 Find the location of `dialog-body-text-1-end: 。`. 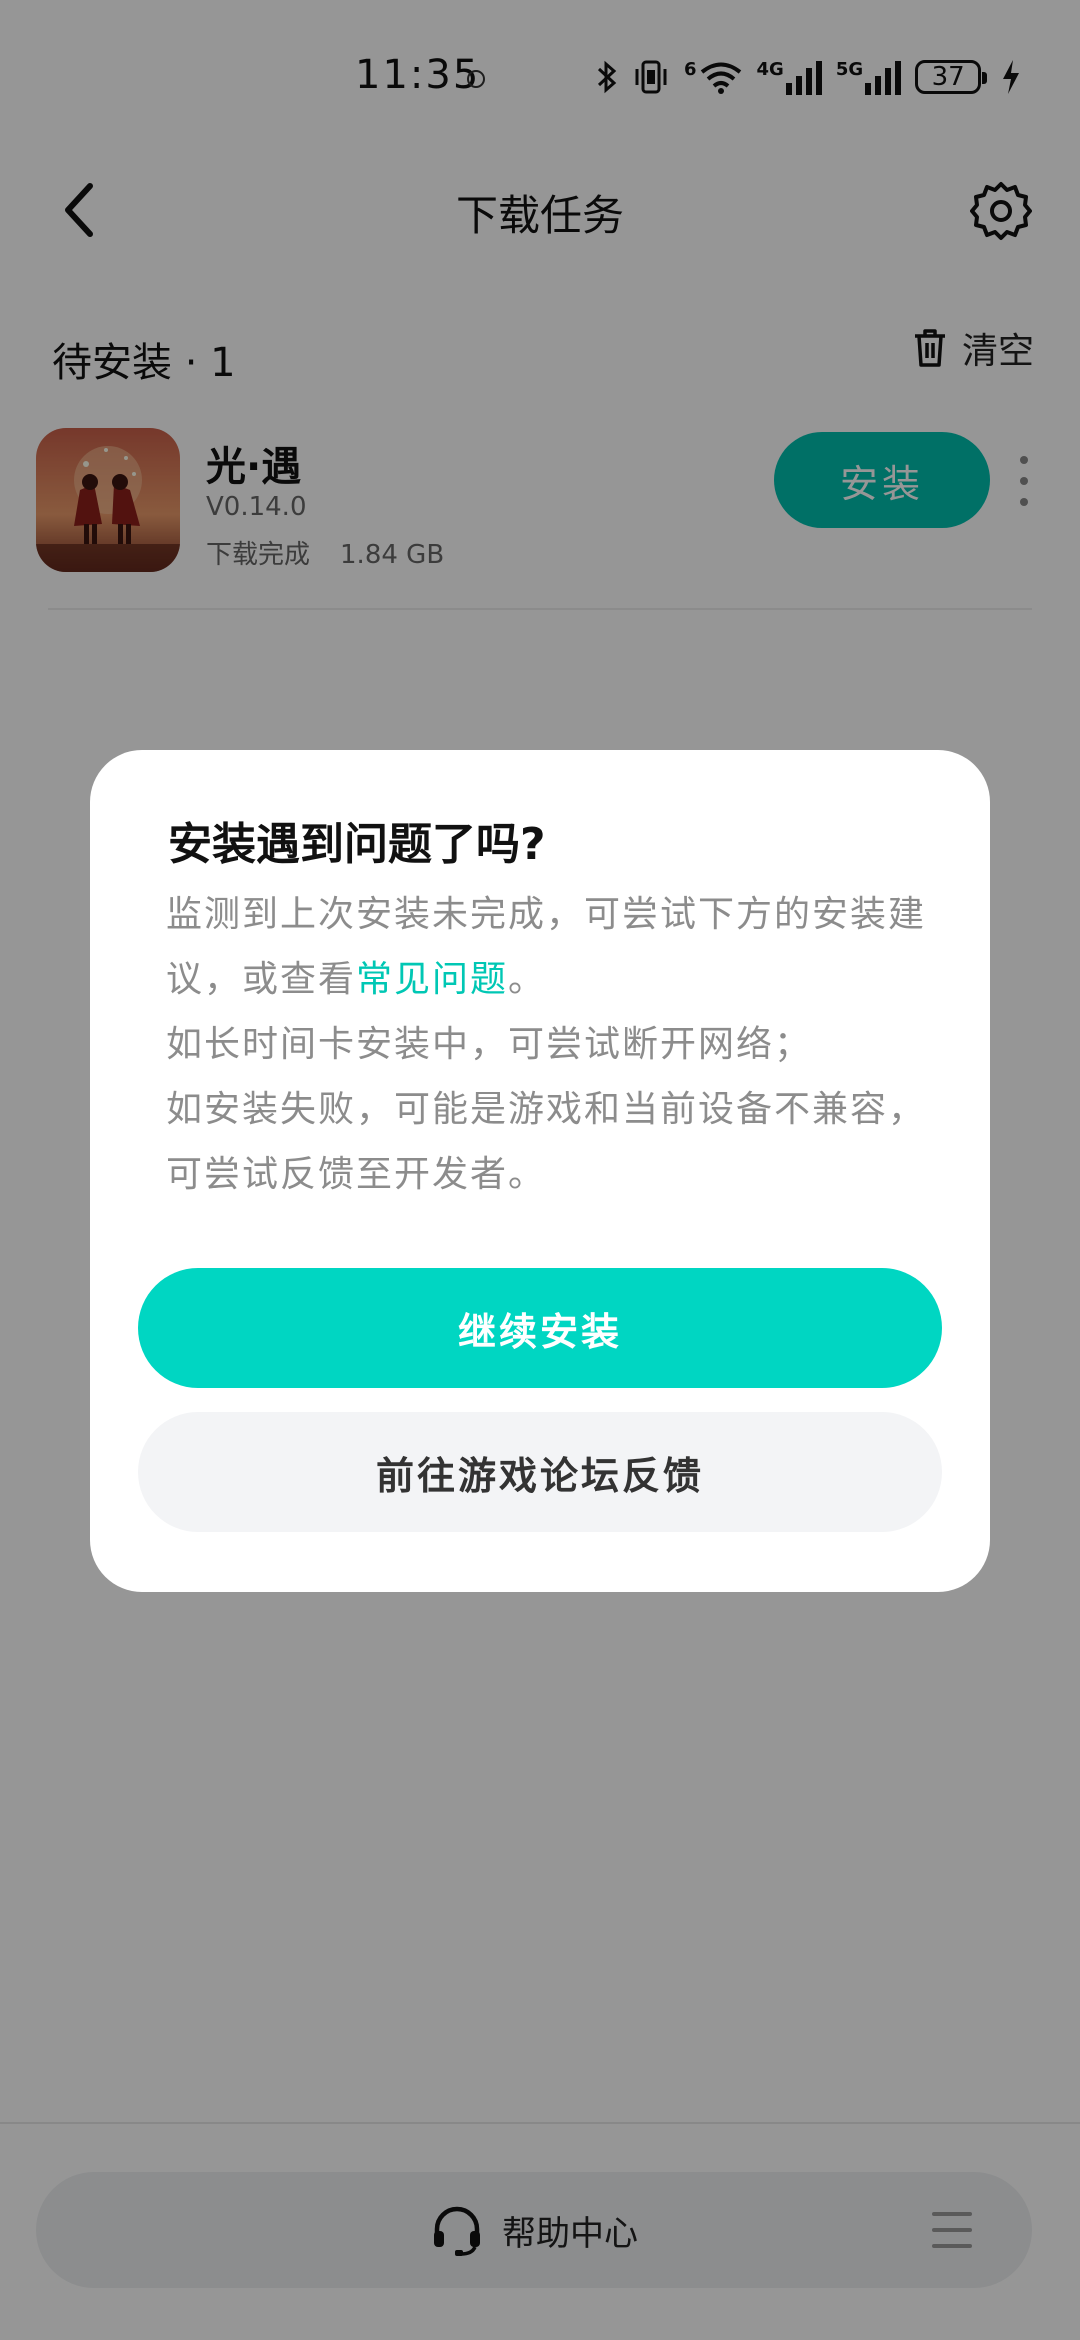

dialog-body-text-1-end: 。 is located at coordinates (527, 979).